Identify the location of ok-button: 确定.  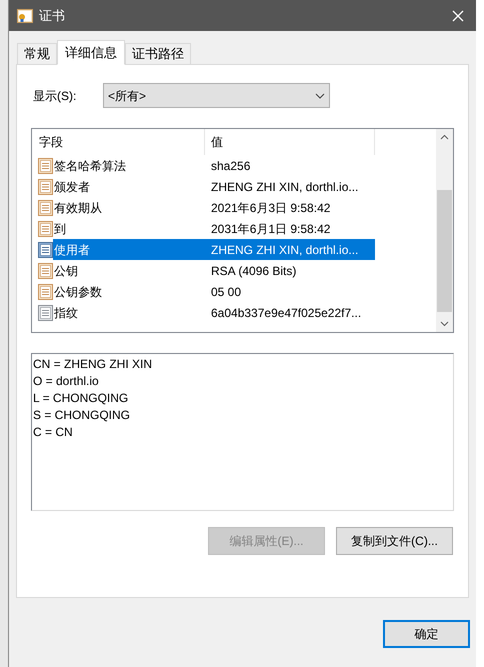
(426, 634).